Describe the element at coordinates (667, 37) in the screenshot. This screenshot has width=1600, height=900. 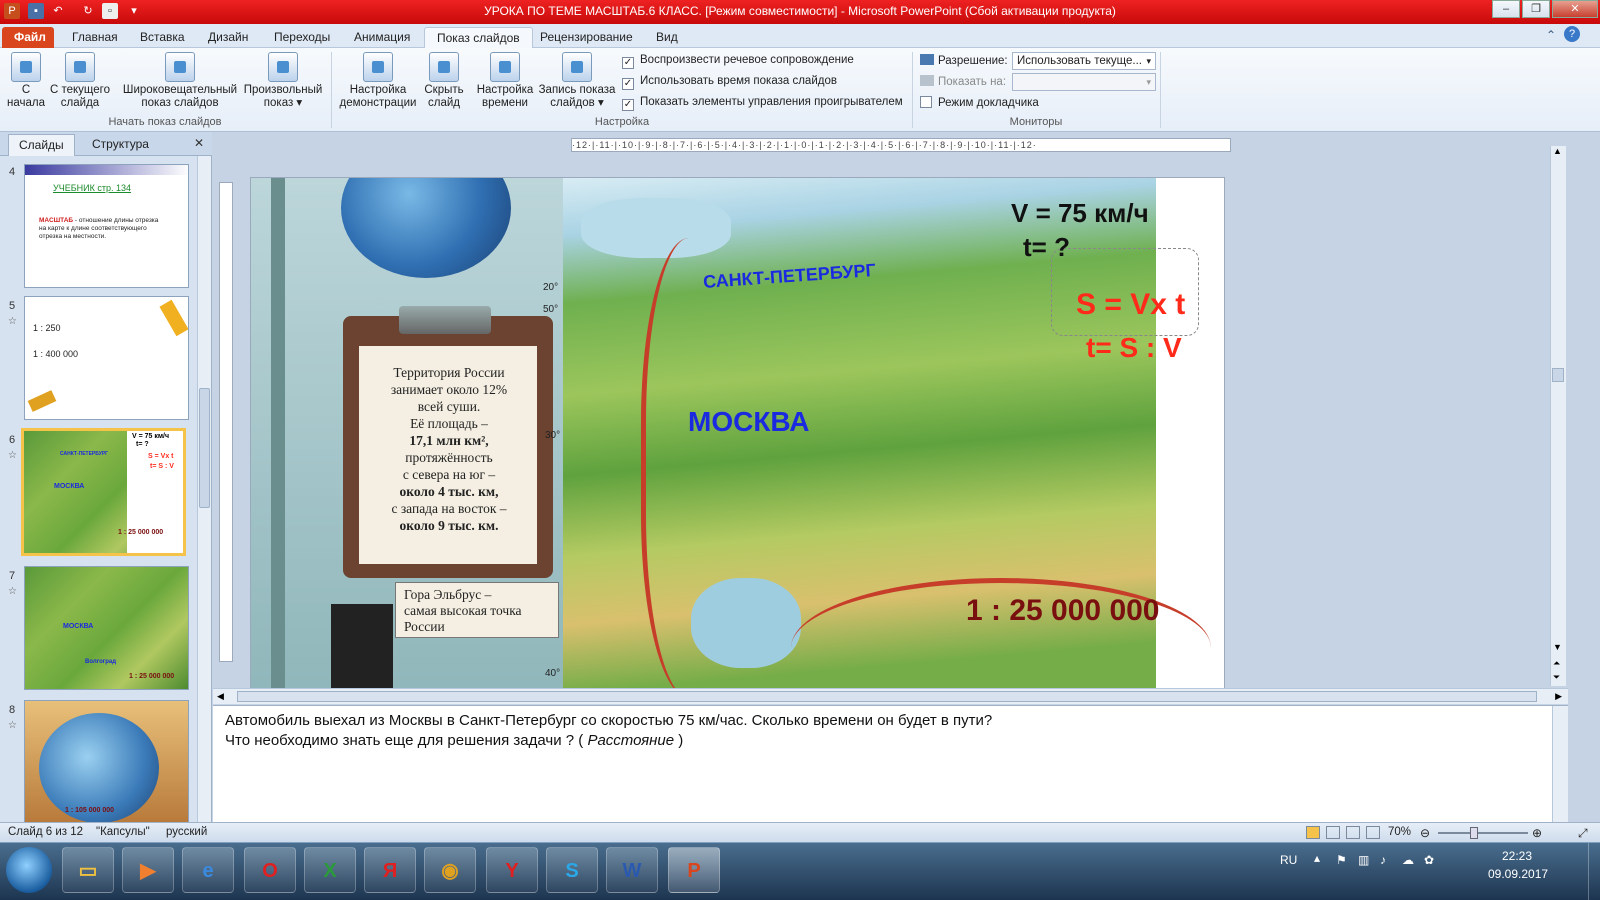
I see `tab-view: Вид` at that location.